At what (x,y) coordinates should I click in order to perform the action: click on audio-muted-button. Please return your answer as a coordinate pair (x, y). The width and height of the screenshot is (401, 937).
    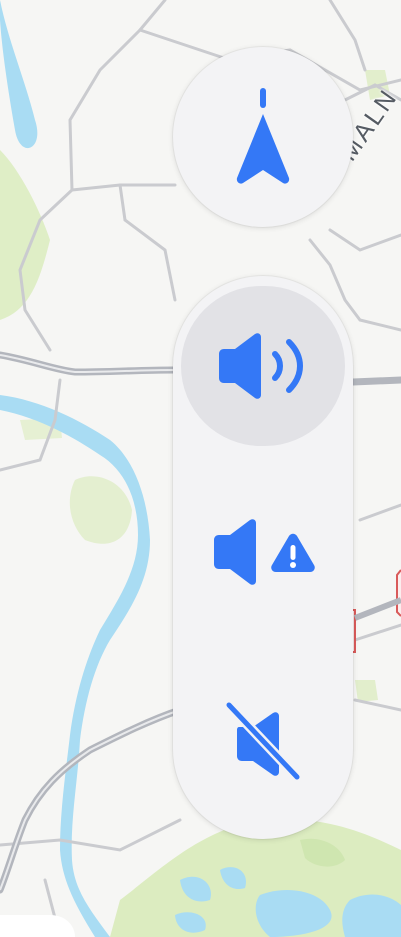
    Looking at the image, I should click on (263, 738).